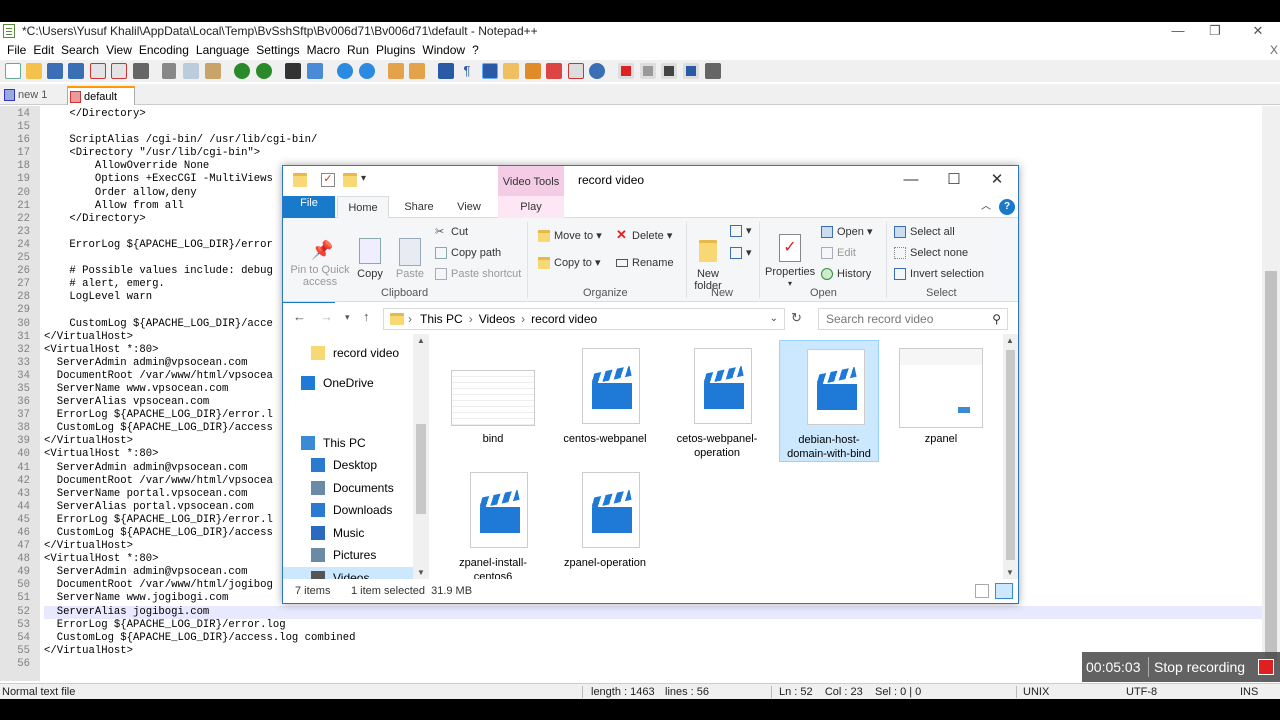 The image size is (1280, 720). What do you see at coordinates (1258, 32) in the screenshot?
I see `close-button: ✕` at bounding box center [1258, 32].